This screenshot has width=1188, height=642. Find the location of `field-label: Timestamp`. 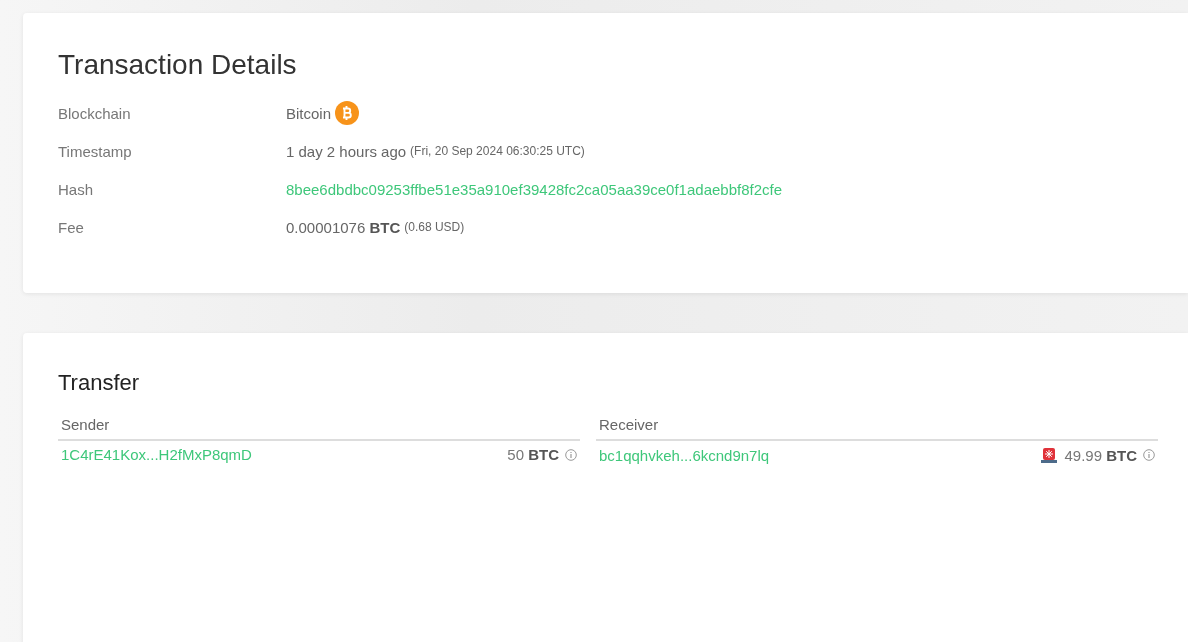

field-label: Timestamp is located at coordinates (95, 151).